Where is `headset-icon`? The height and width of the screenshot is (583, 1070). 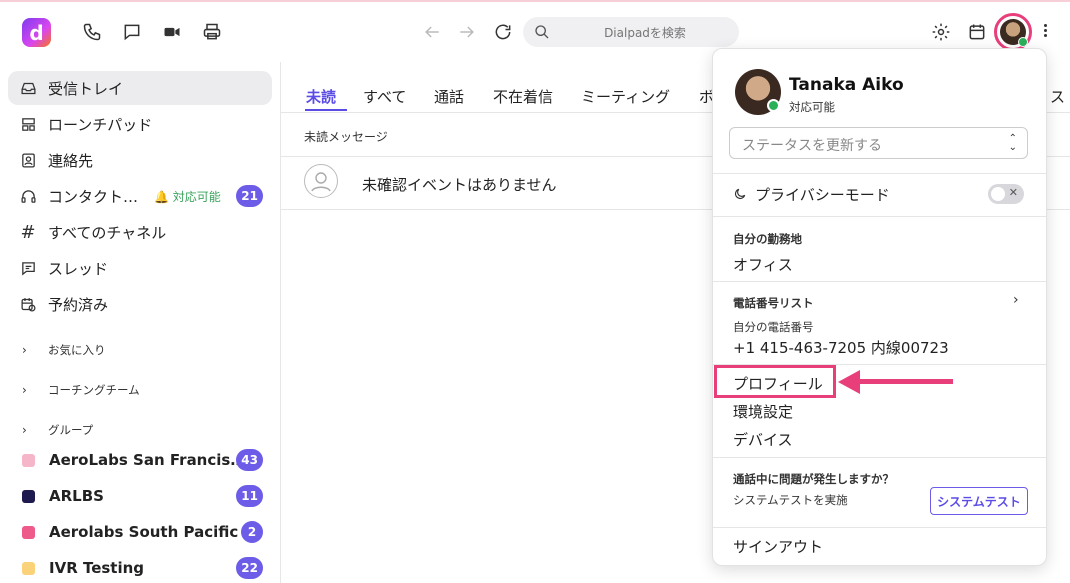
headset-icon is located at coordinates (28, 196).